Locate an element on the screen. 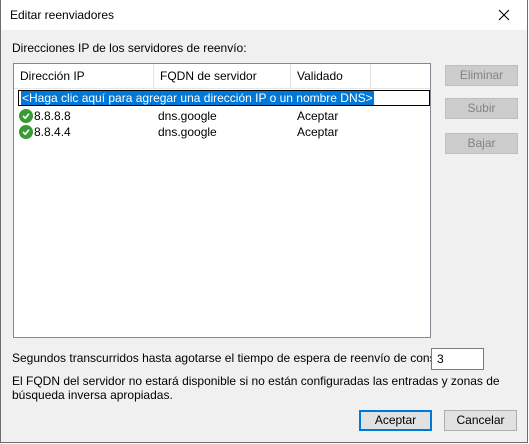 This screenshot has width=529, height=444. ip-address: 8.8.4.4 is located at coordinates (52, 132).